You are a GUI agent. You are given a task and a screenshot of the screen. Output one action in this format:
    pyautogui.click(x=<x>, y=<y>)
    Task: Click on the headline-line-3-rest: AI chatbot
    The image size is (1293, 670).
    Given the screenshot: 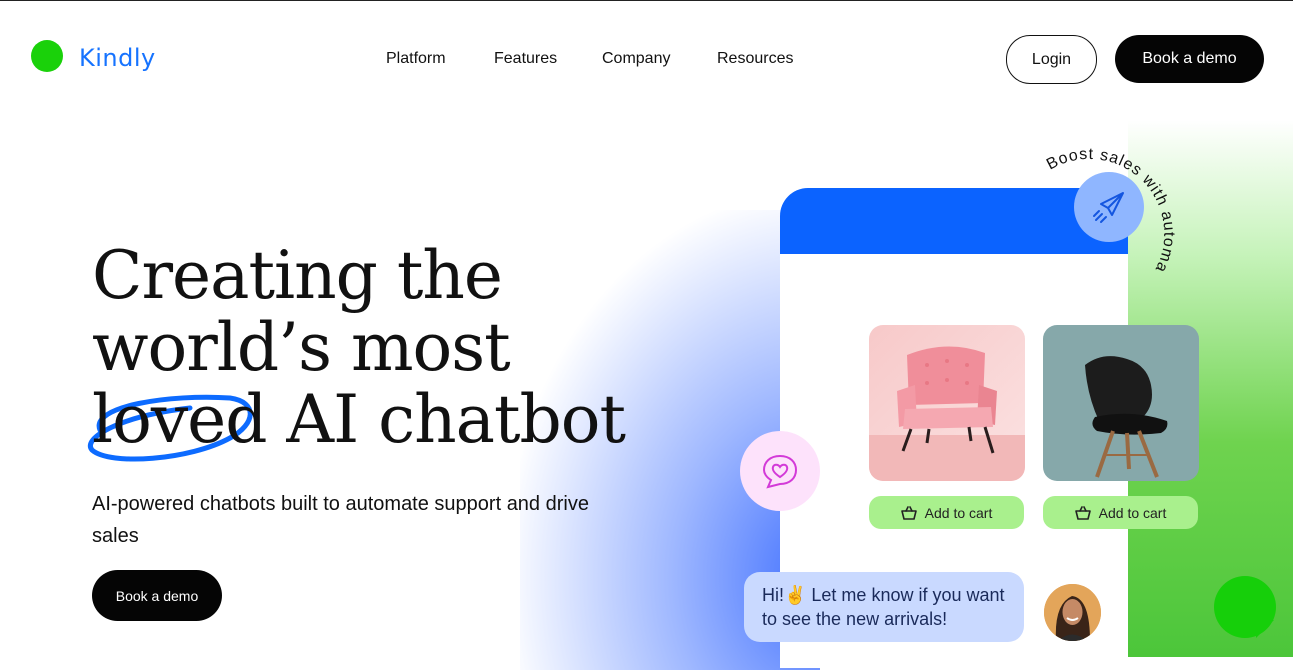 What is the action you would take?
    pyautogui.click(x=446, y=419)
    